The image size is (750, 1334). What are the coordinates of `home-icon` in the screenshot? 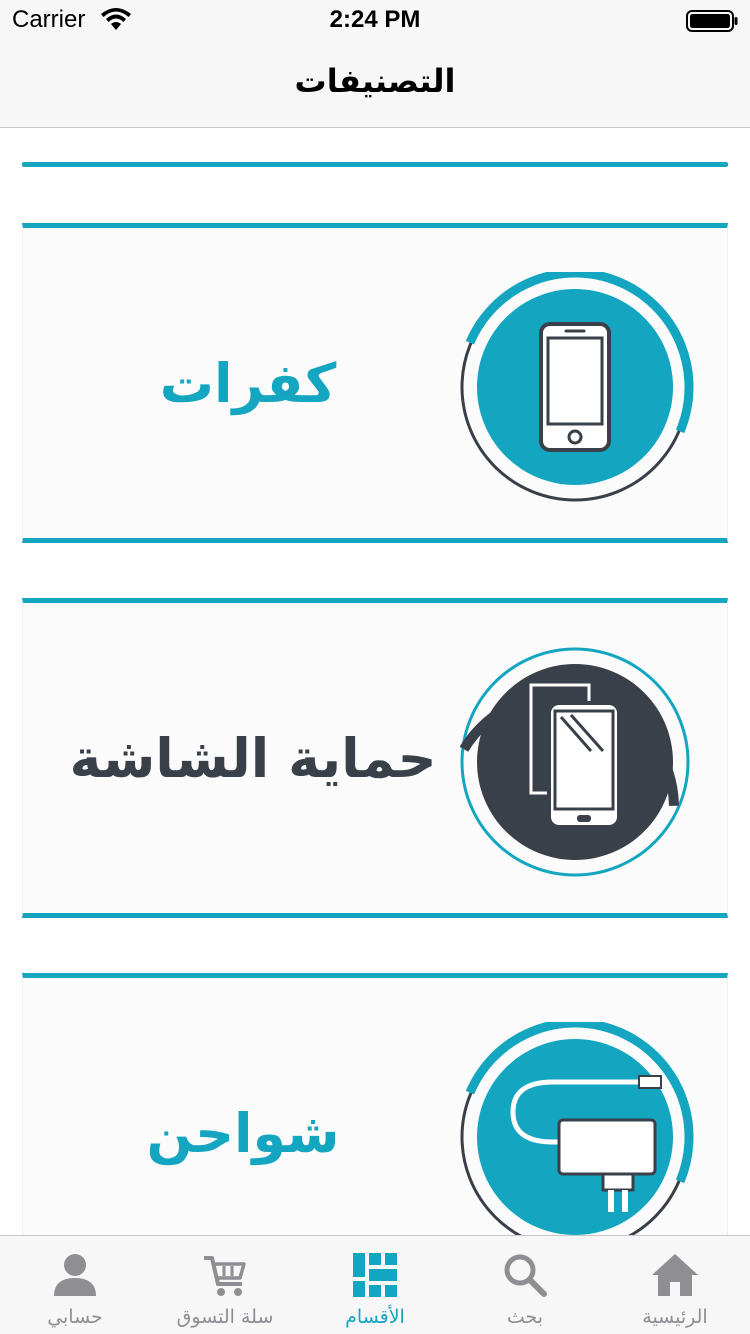 It's located at (675, 1275).